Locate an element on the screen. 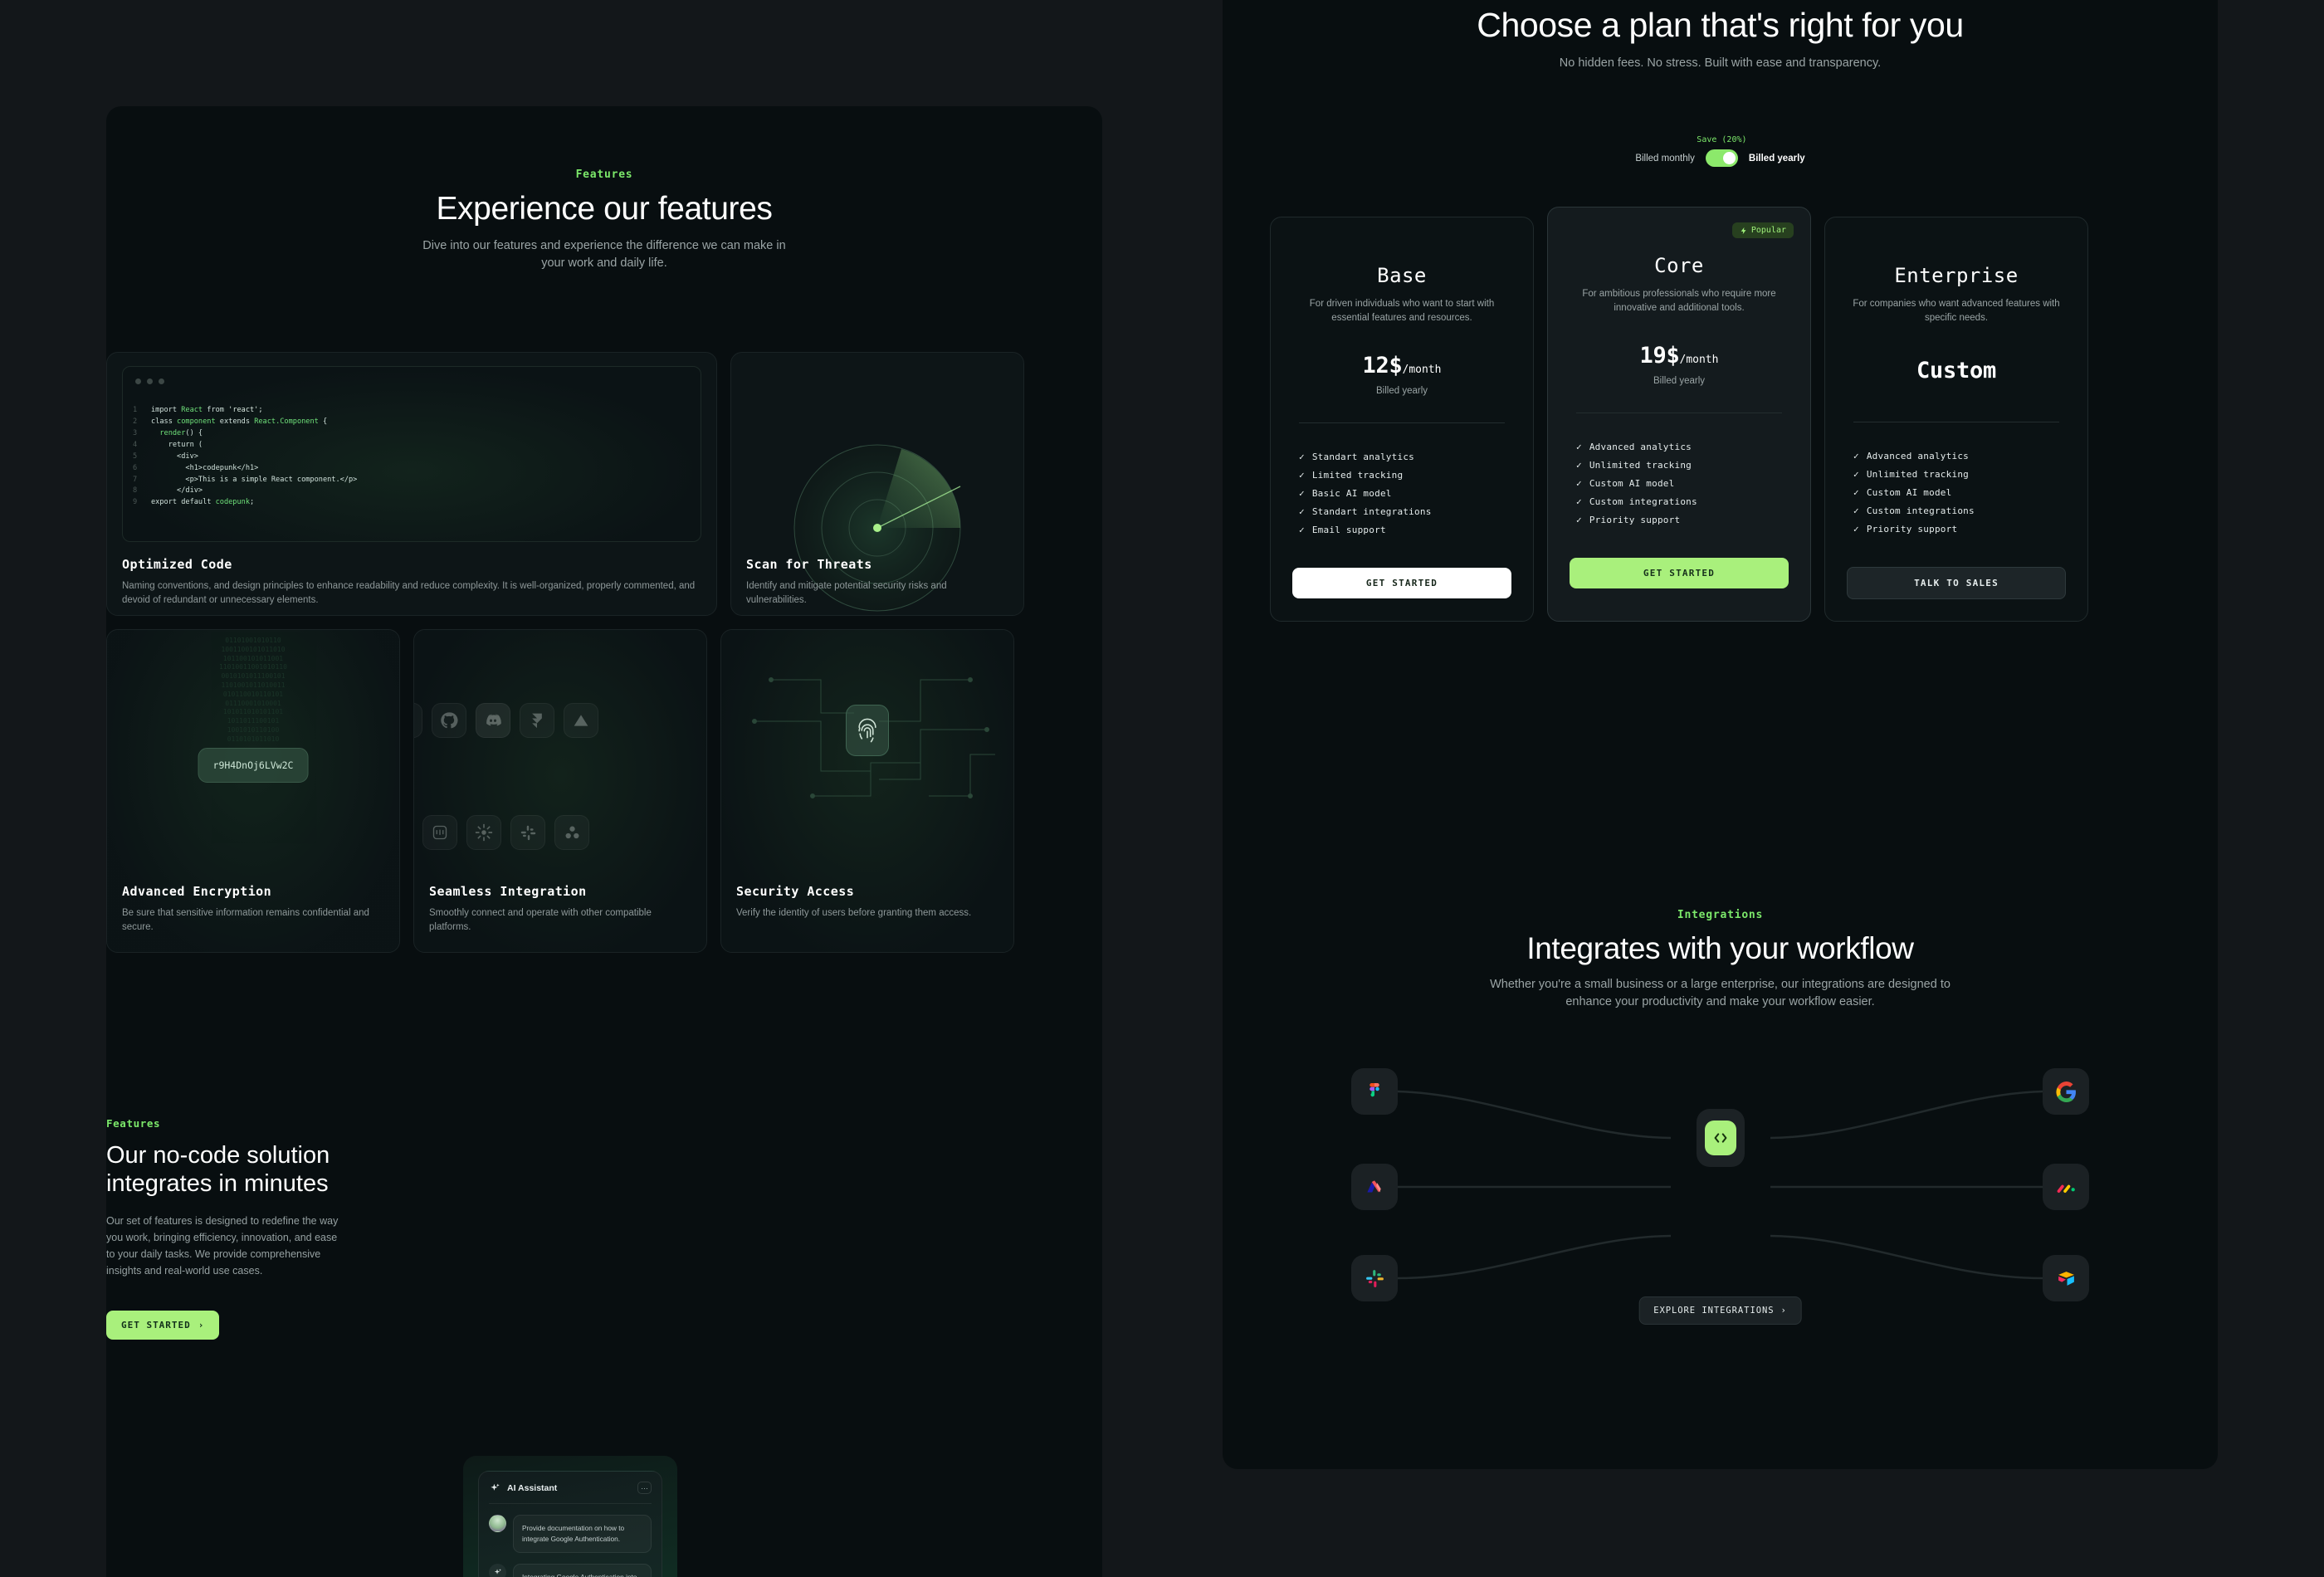  asana-icon is located at coordinates (571, 833).